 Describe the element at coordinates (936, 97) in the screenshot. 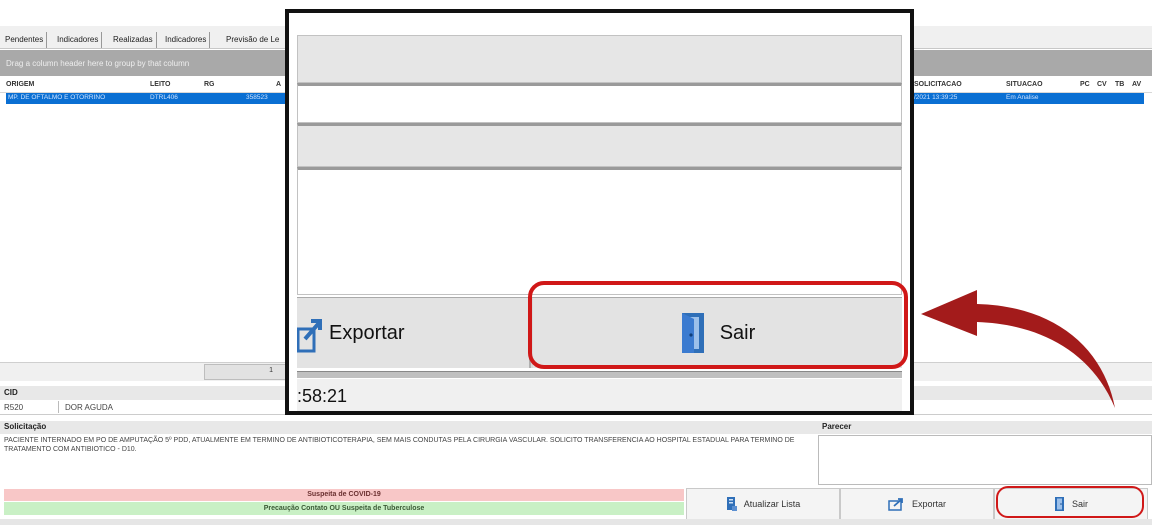

I see `cell-solicitacao: /2021 13:39:25` at that location.